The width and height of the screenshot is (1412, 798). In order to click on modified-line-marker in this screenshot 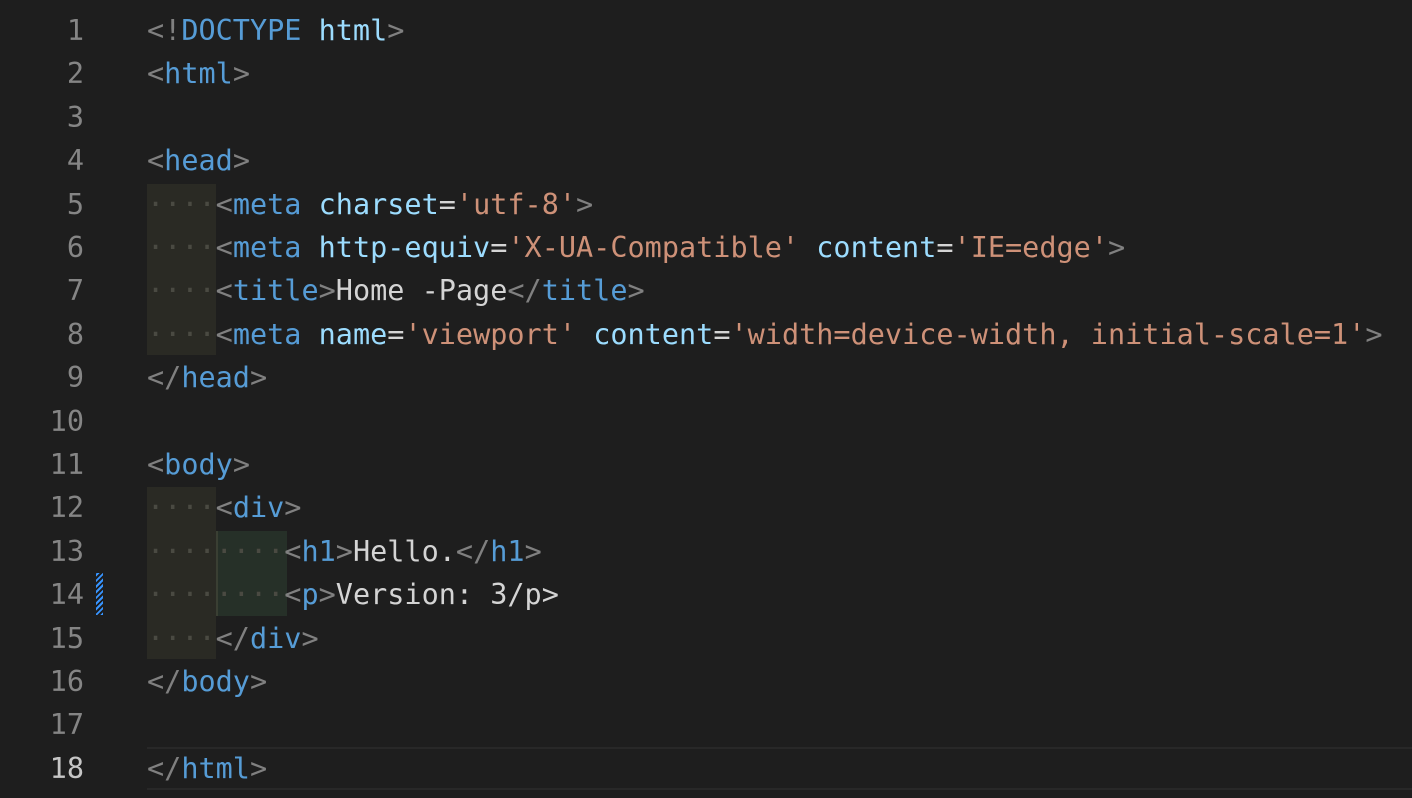, I will do `click(99, 594)`.